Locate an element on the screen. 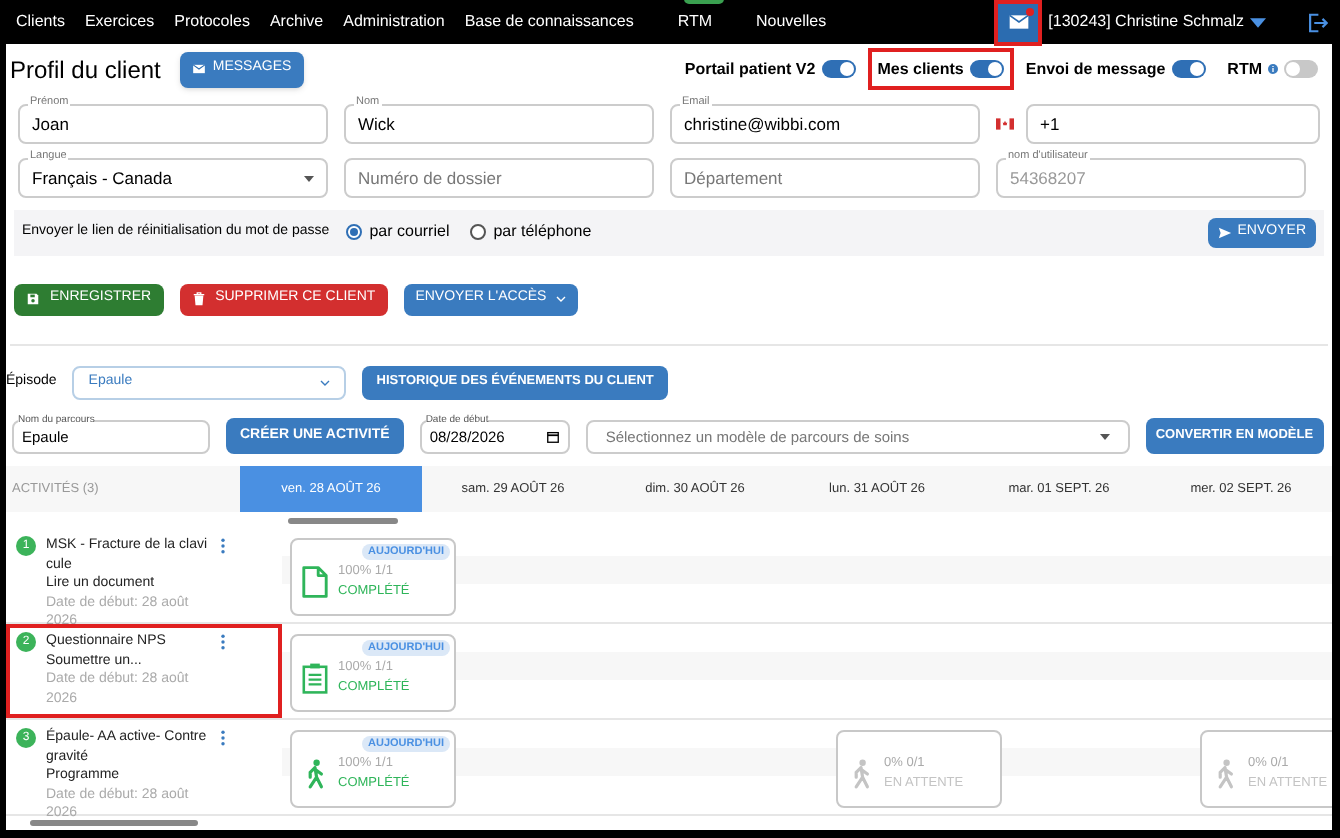 The image size is (1340, 838). input-field: Département is located at coordinates (825, 178).